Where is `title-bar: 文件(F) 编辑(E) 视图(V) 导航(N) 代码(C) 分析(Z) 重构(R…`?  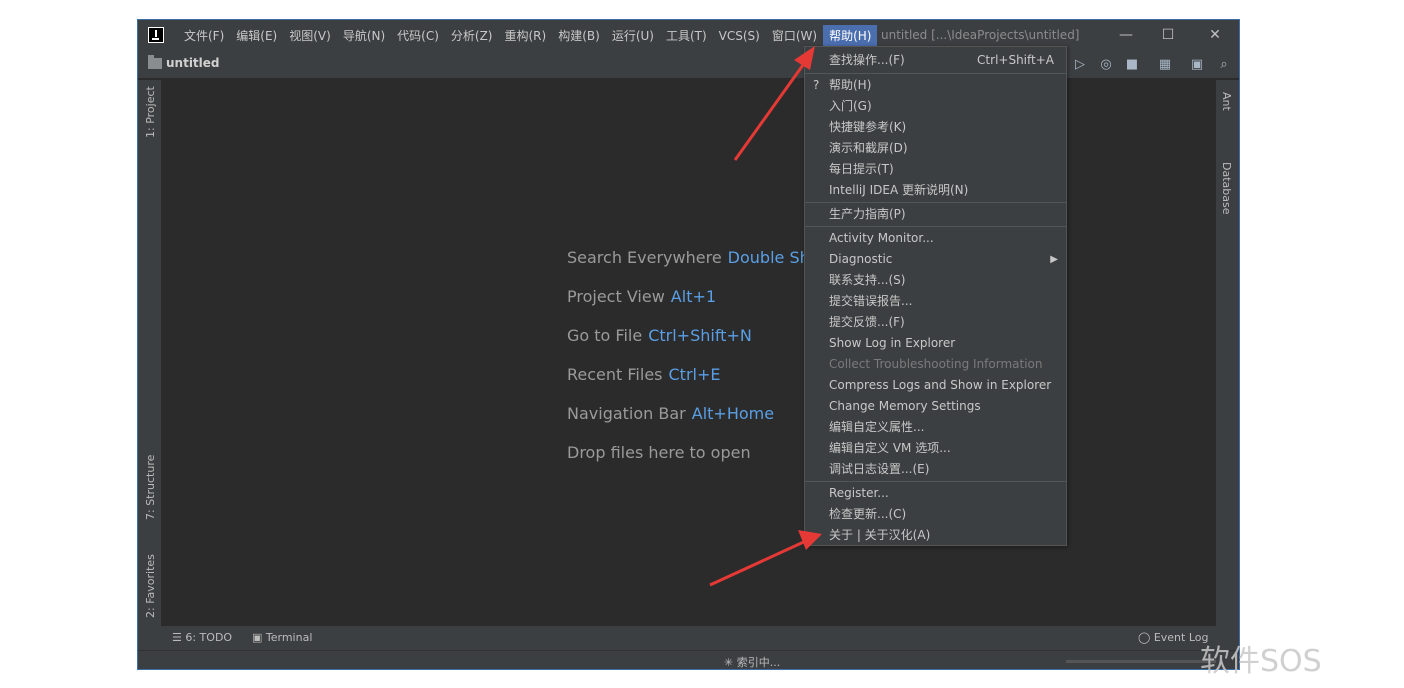 title-bar: 文件(F) 编辑(E) 视图(V) 导航(N) 代码(C) 分析(Z) 重构(R… is located at coordinates (688, 35).